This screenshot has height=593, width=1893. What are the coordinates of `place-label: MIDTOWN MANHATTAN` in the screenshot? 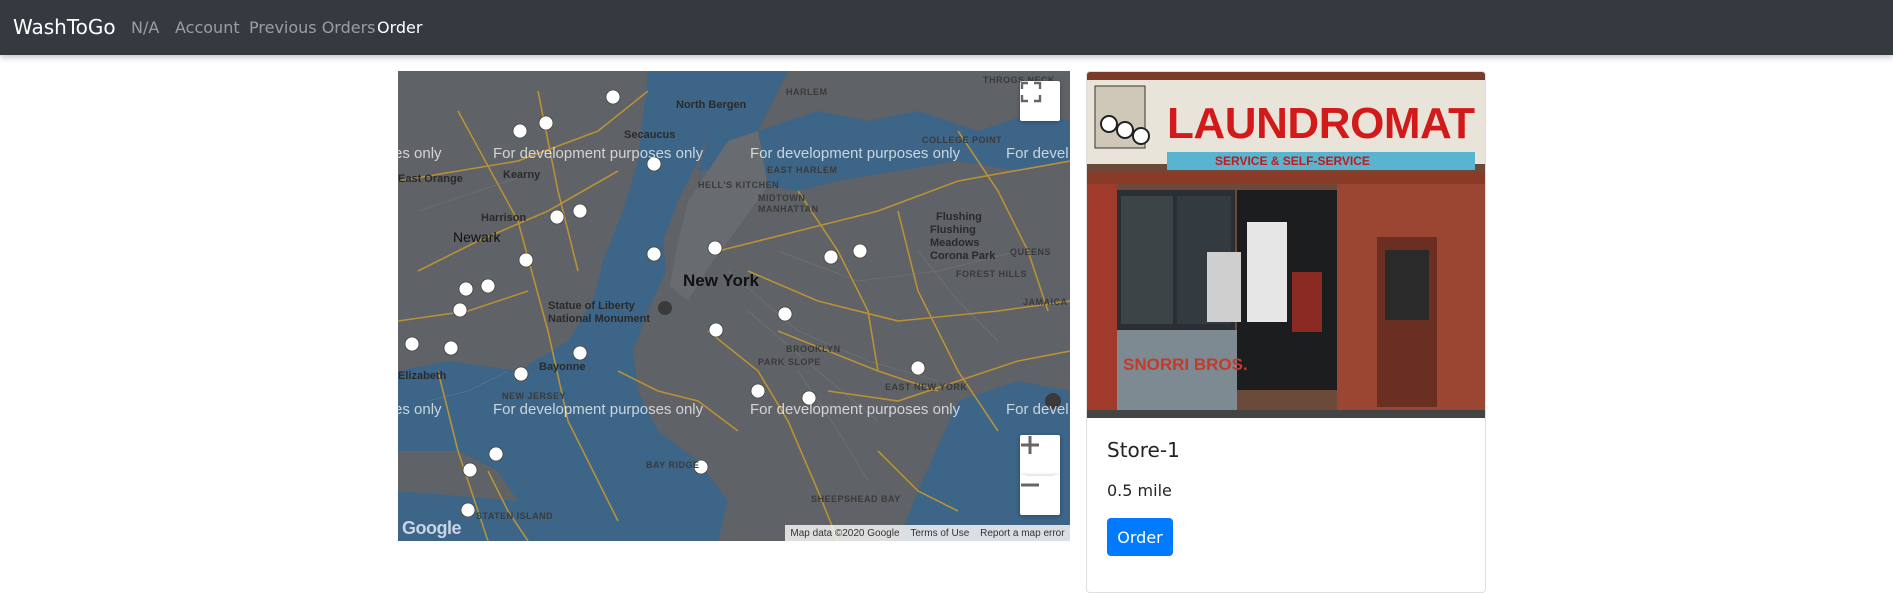 It's located at (788, 203).